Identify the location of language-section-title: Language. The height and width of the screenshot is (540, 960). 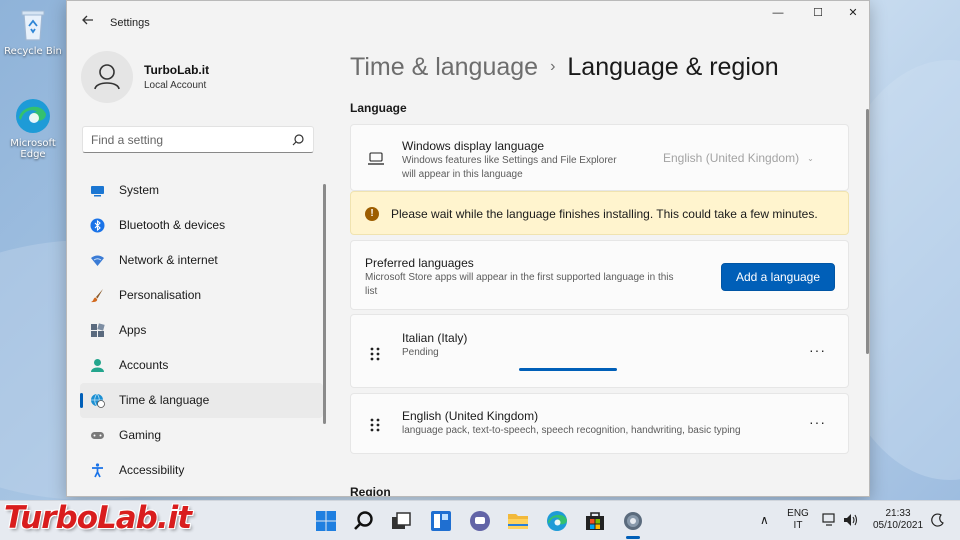
(378, 108).